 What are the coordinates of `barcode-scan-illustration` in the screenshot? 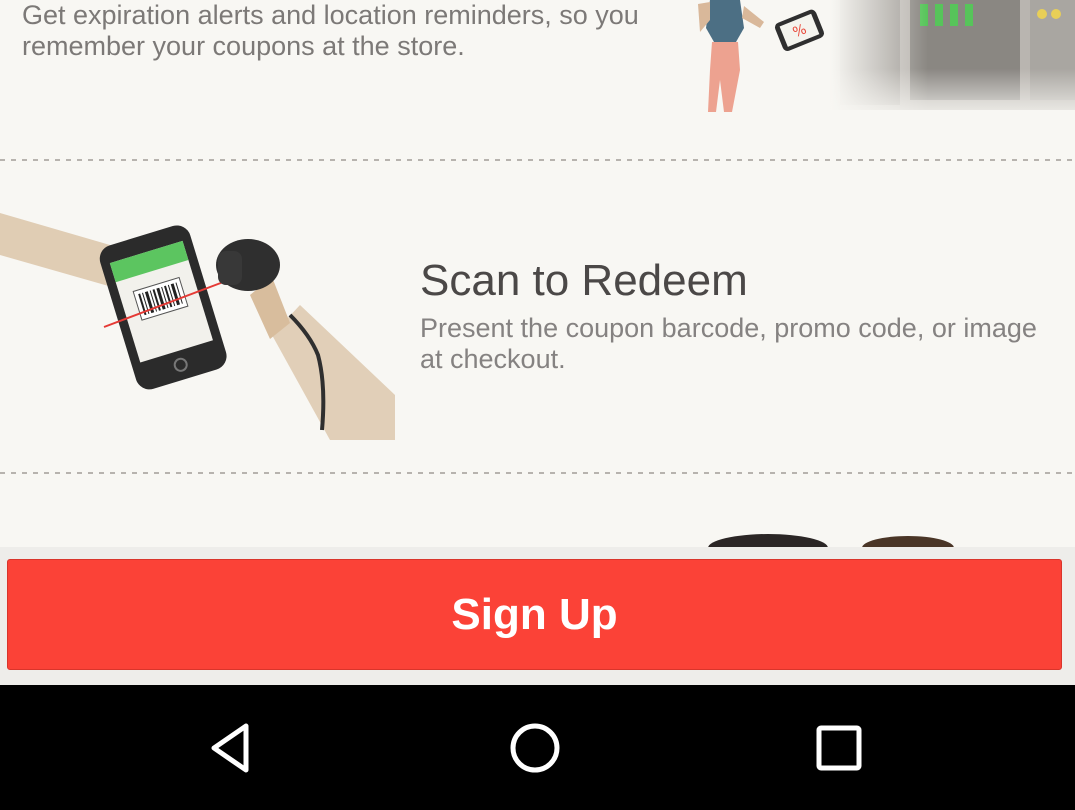 It's located at (197, 326).